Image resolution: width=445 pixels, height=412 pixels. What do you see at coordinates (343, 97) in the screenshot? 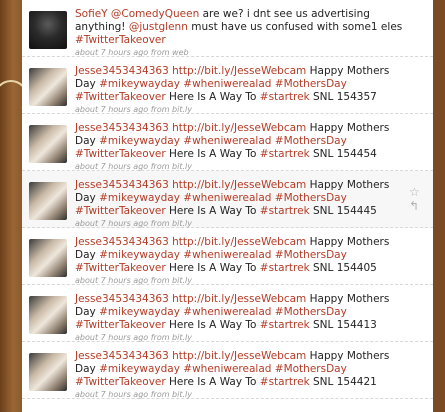
I see `tweet-text: SNL 154357` at bounding box center [343, 97].